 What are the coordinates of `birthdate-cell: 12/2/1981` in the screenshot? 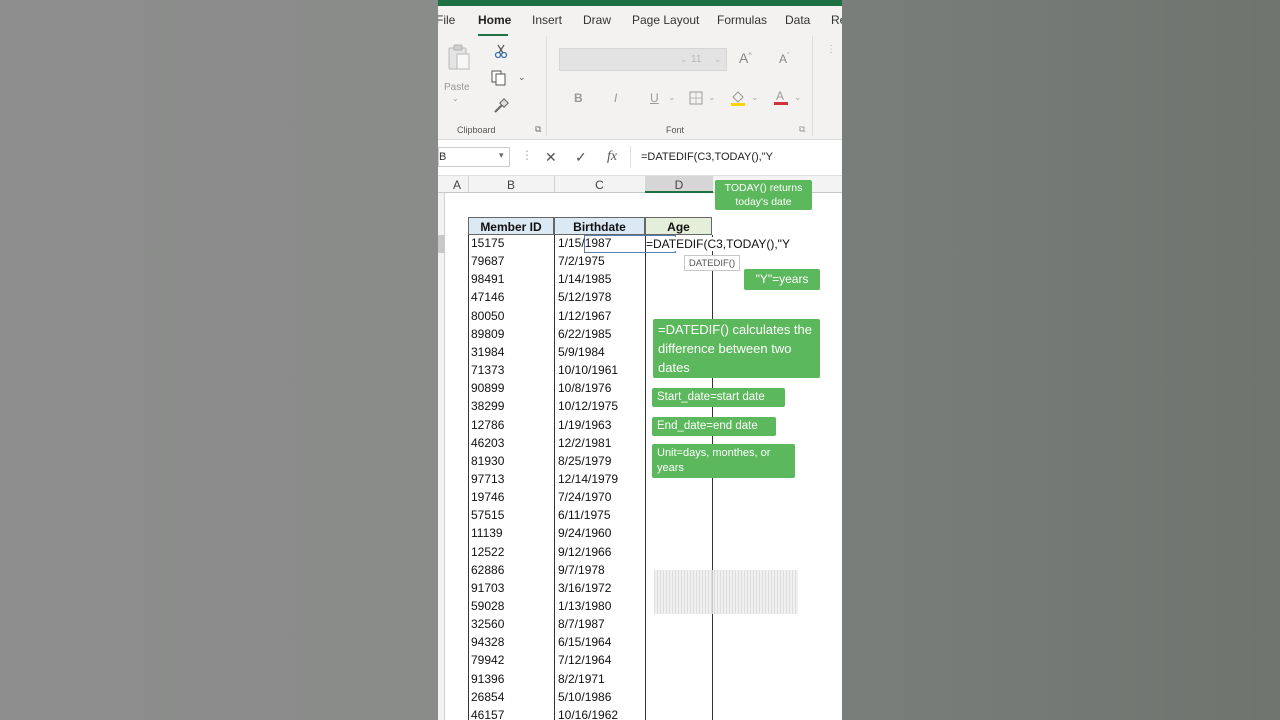 It's located at (584, 443).